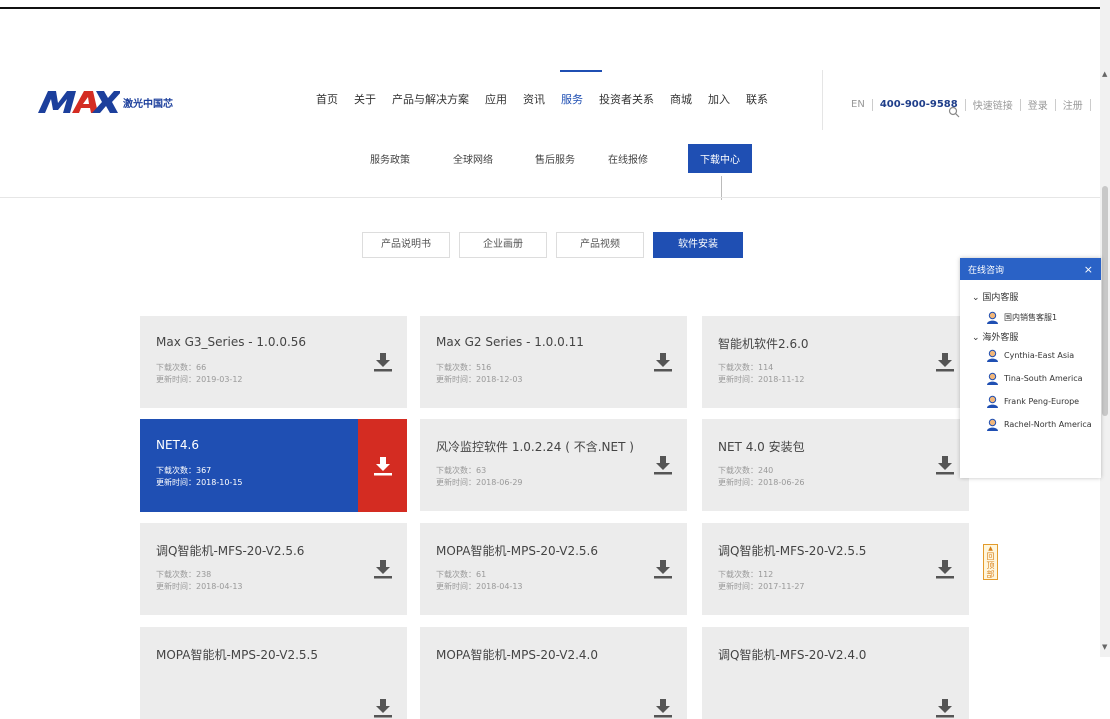 The width and height of the screenshot is (1110, 719). What do you see at coordinates (1030, 269) in the screenshot?
I see `chat-header: 在线咨询 ×` at bounding box center [1030, 269].